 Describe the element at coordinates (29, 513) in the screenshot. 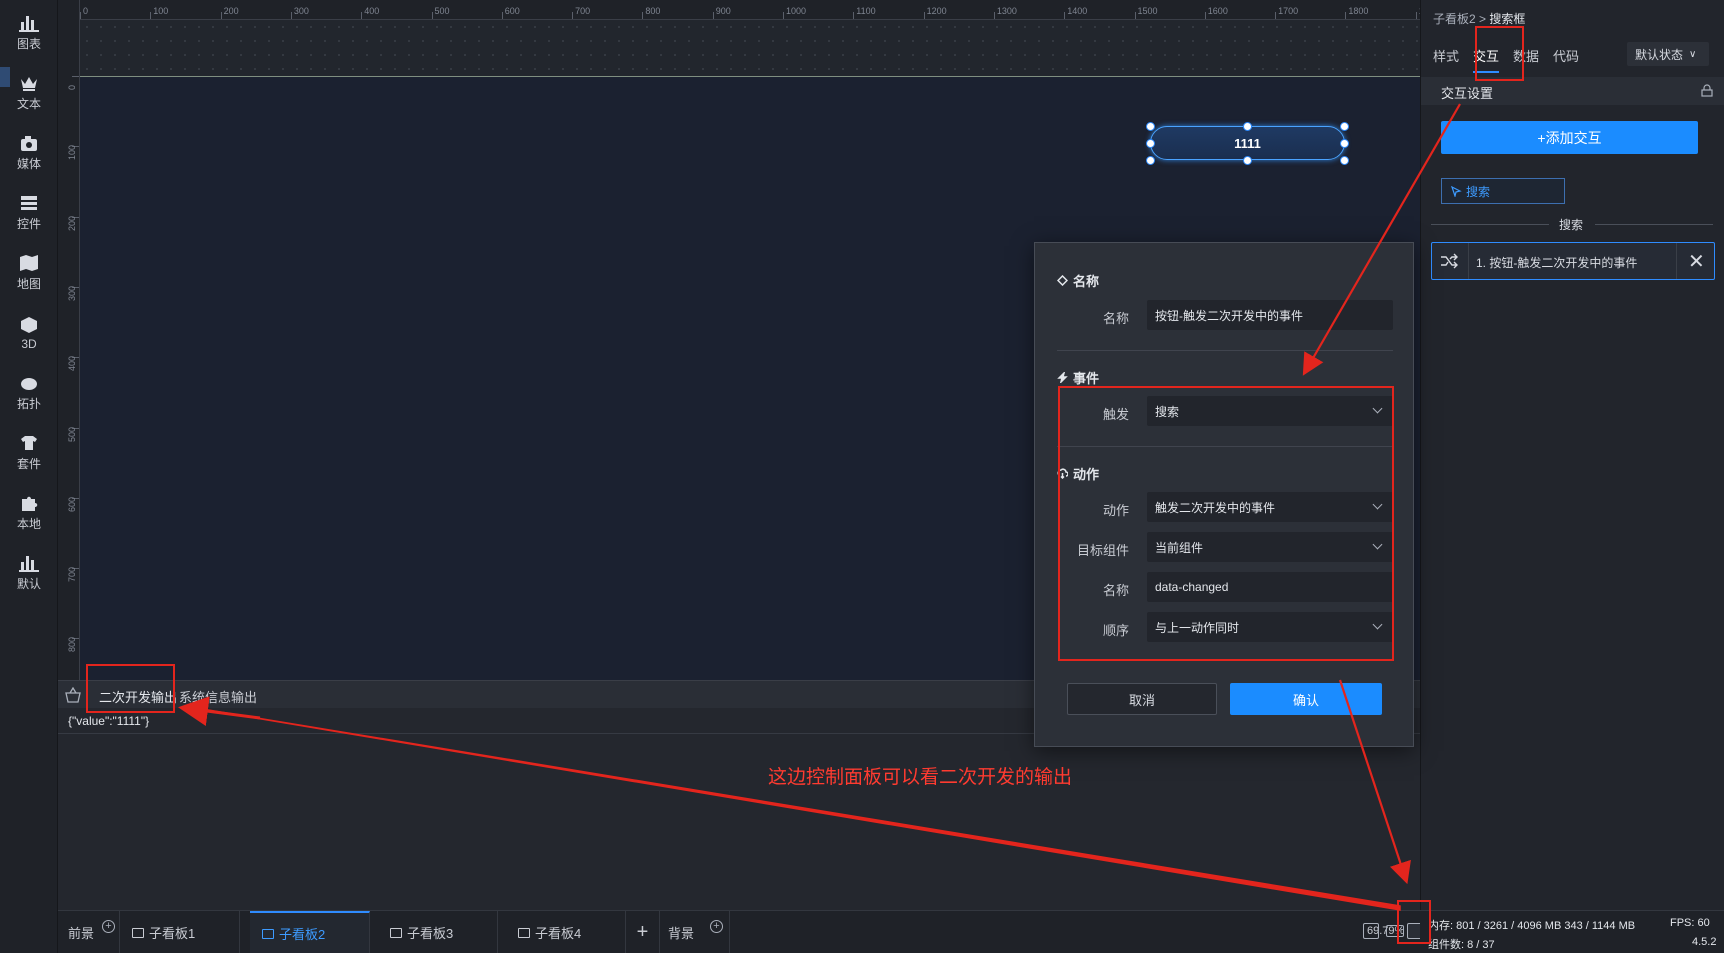

I see `toolbar-item-local: 本地` at that location.